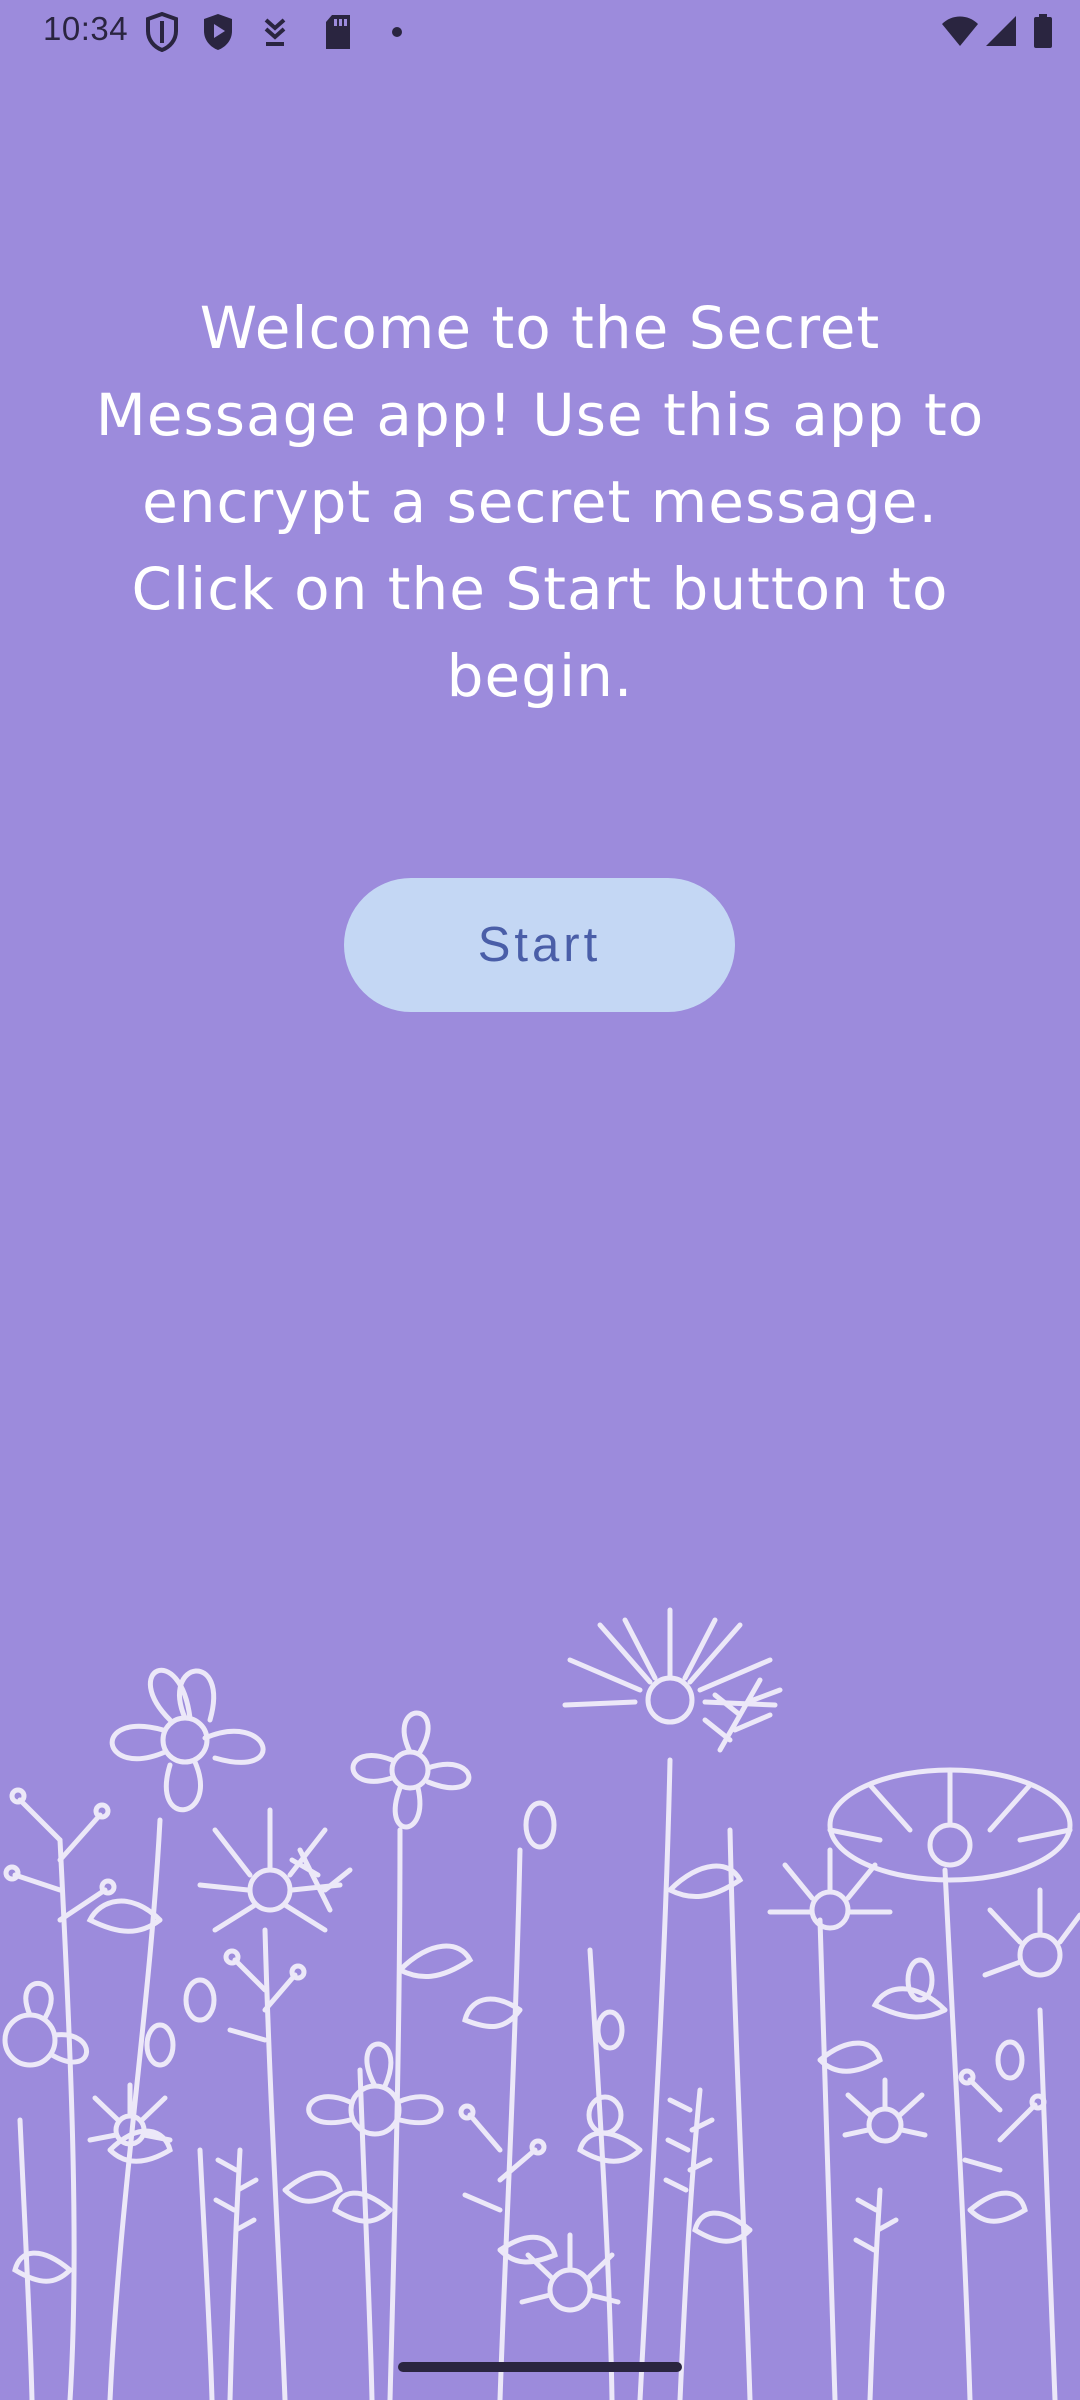 Image resolution: width=1080 pixels, height=2400 pixels. I want to click on status-bar: 10:34, so click(540, 32).